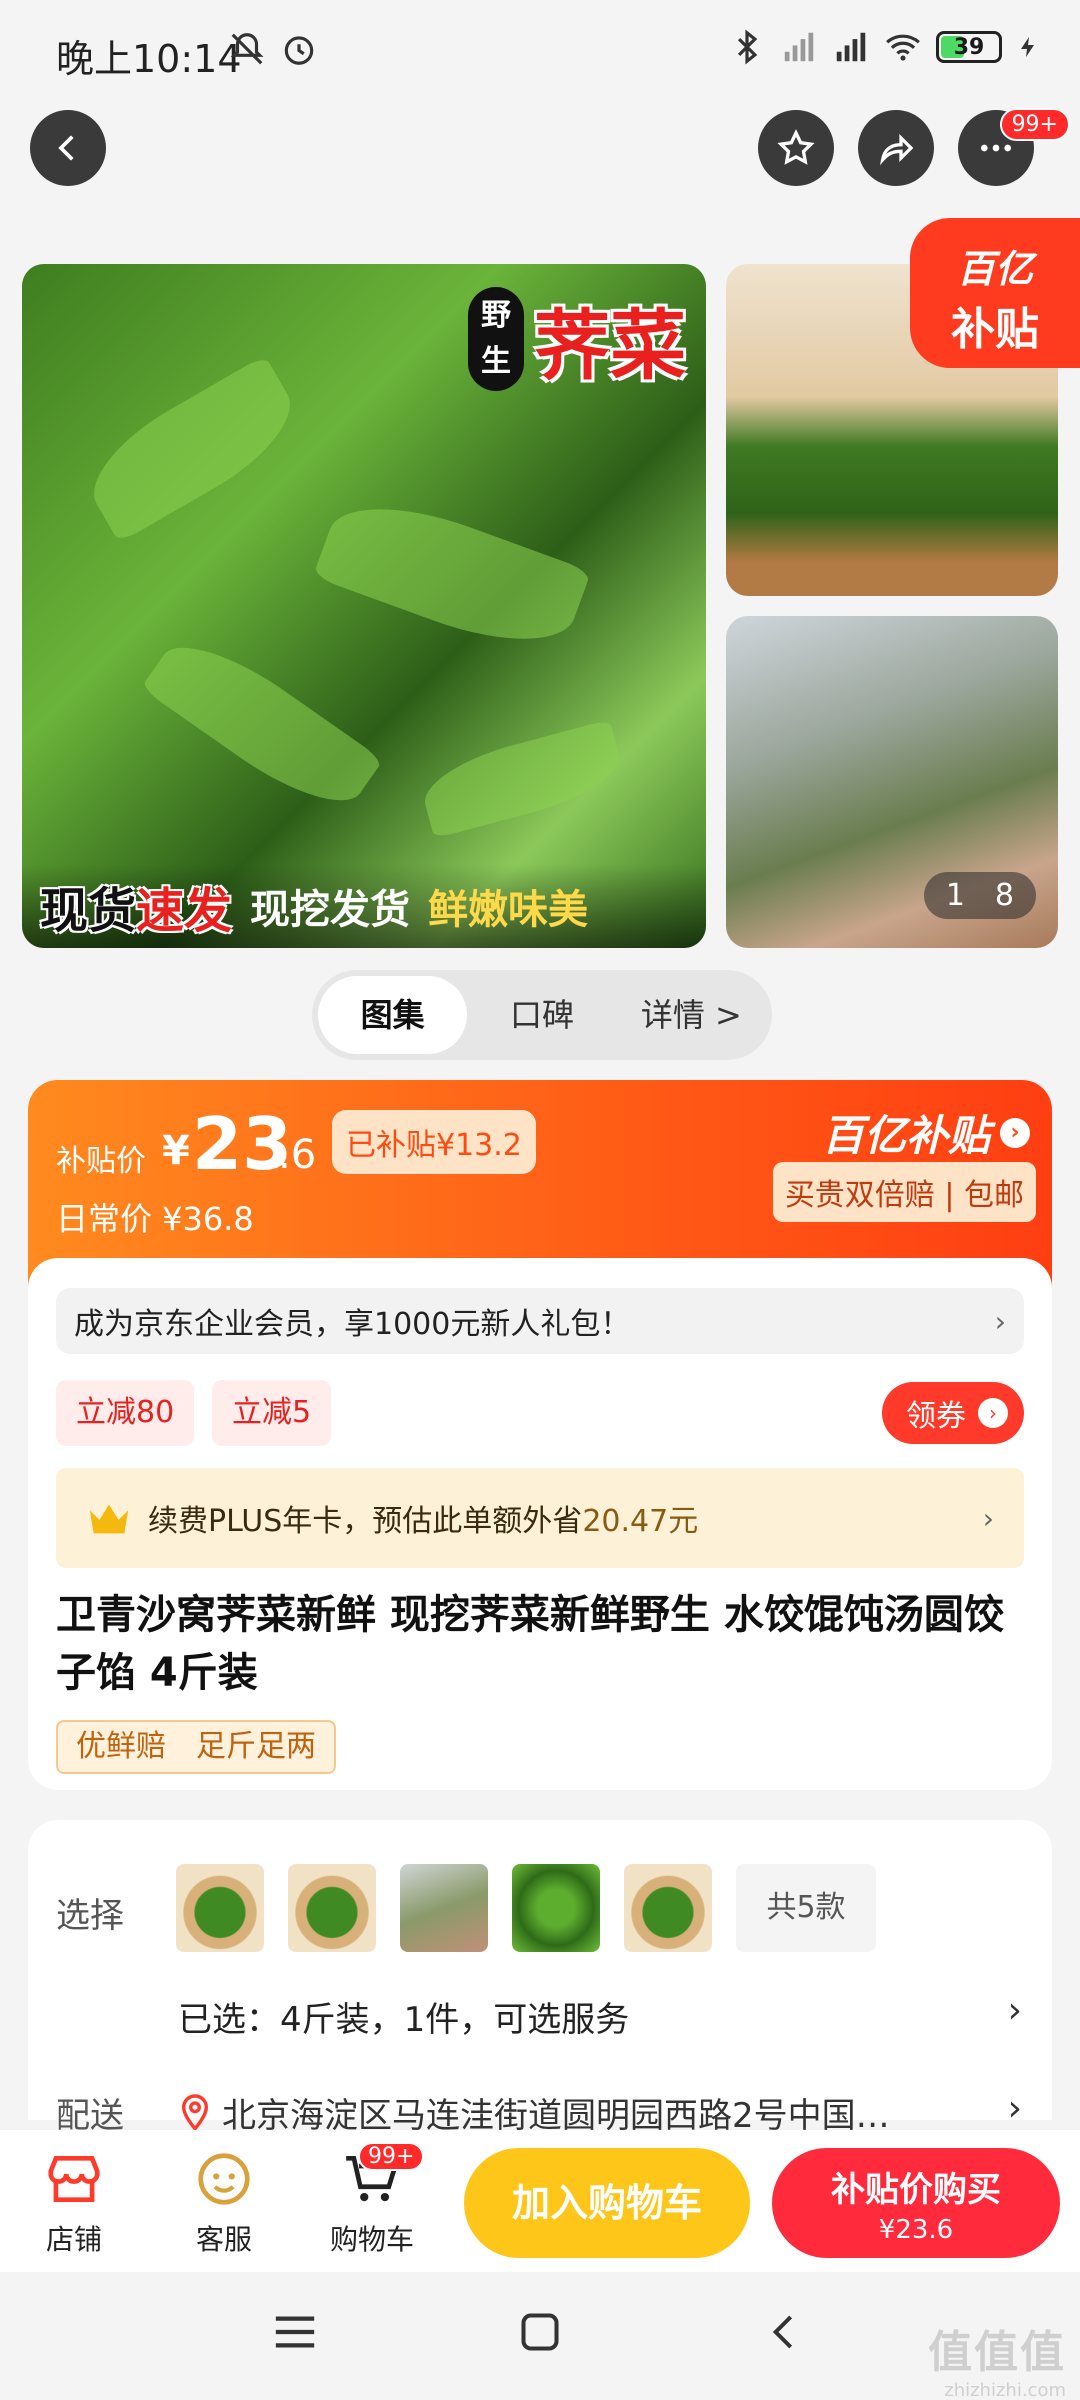  I want to click on get-coupon-button: 领券 ›, so click(953, 1413).